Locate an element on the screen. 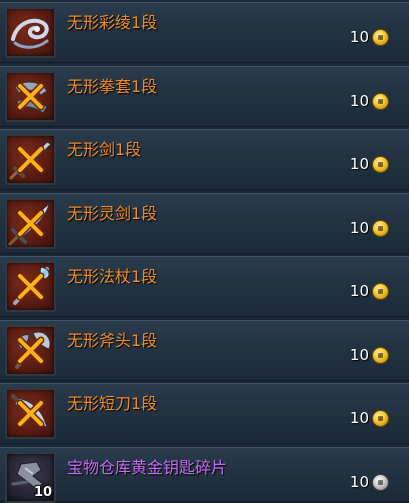  ribbon-icon is located at coordinates (30, 33).